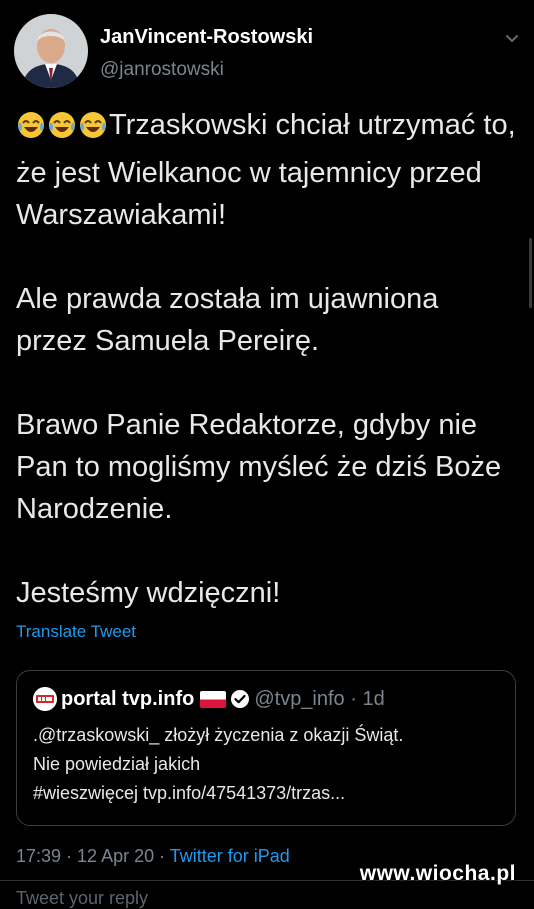 Image resolution: width=534 pixels, height=909 pixels. What do you see at coordinates (213, 699) in the screenshot?
I see `poland-flag-icon` at bounding box center [213, 699].